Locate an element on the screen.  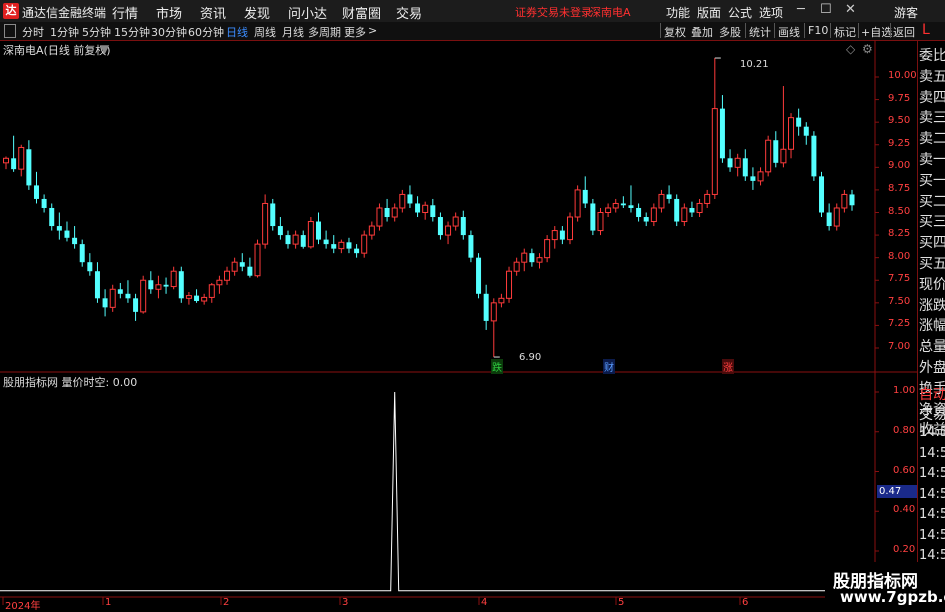
event-rise-tag: 涨 is located at coordinates (728, 366).